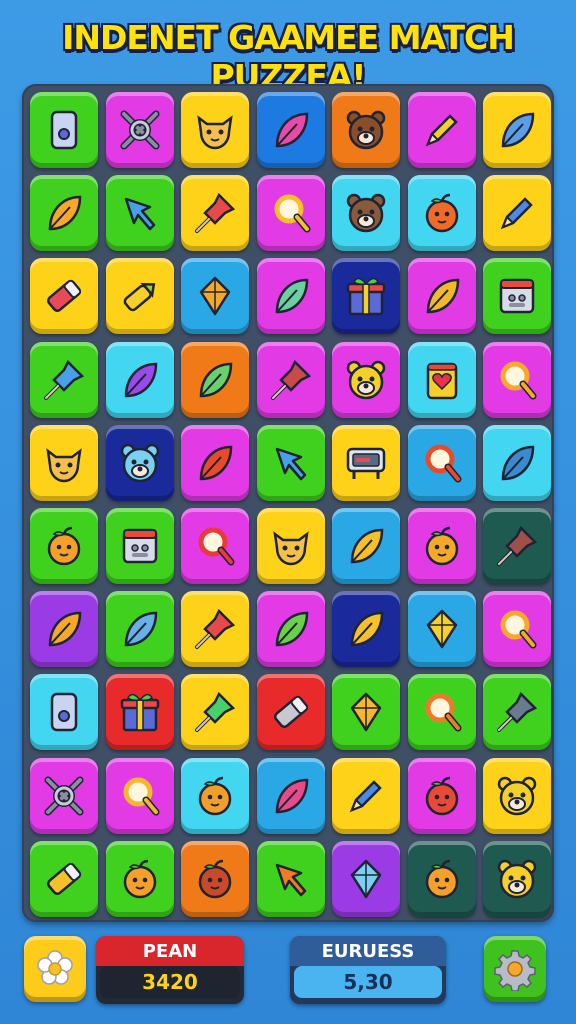 The width and height of the screenshot is (576, 1024). What do you see at coordinates (170, 982) in the screenshot?
I see `score-value: 3420` at bounding box center [170, 982].